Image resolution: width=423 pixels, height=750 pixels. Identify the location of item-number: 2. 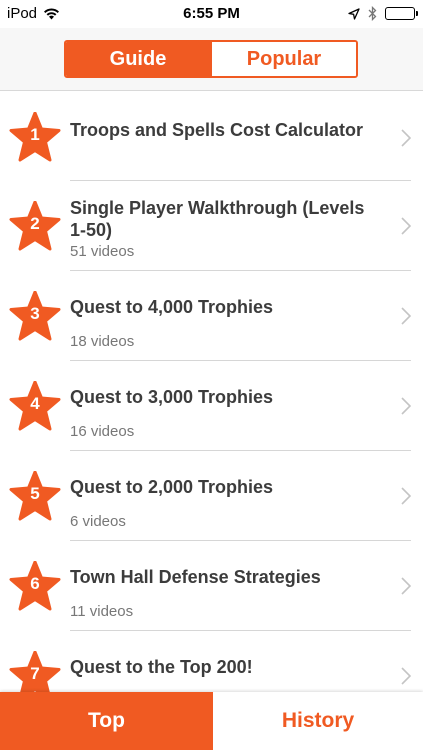
(35, 223).